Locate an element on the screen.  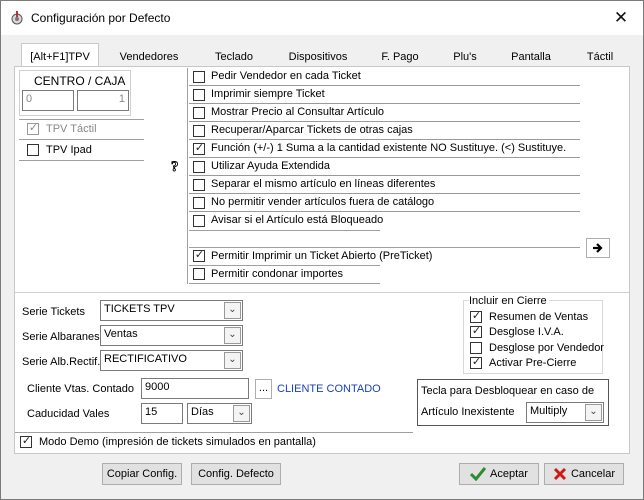
tab-vendedores: Vendedores is located at coordinates (149, 57).